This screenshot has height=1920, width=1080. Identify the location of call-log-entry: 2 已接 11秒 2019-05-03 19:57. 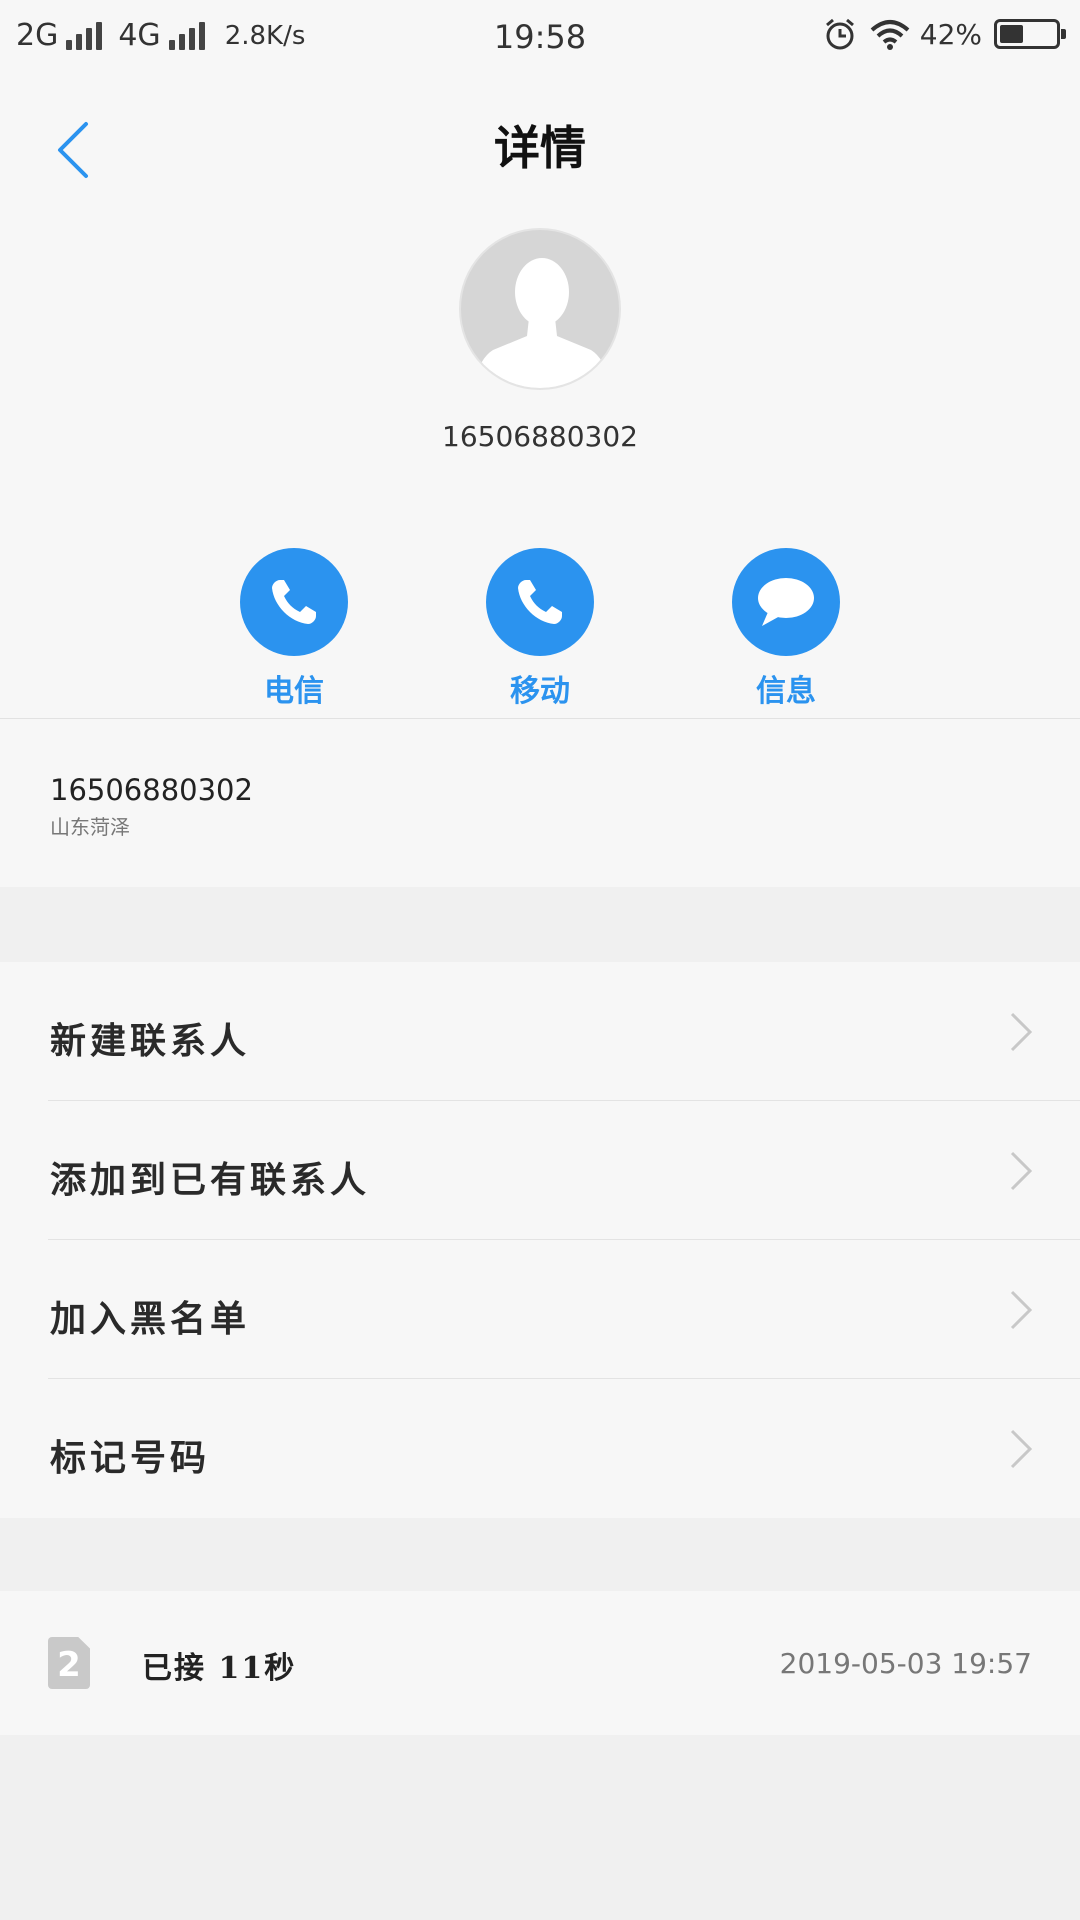
(540, 1663).